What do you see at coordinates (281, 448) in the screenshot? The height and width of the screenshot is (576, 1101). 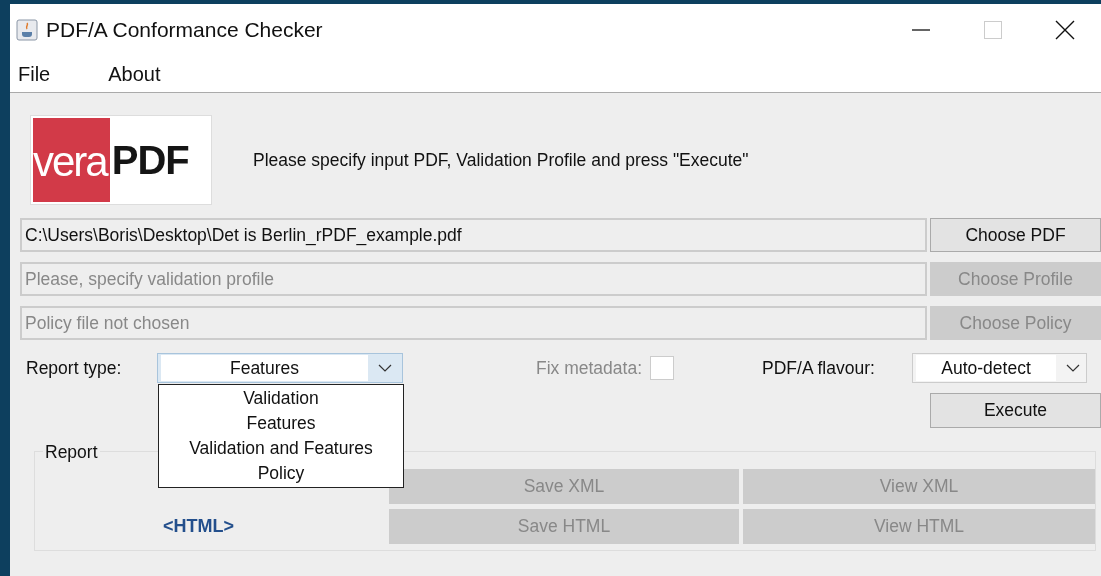 I see `dropdown-option: Validation and Features` at bounding box center [281, 448].